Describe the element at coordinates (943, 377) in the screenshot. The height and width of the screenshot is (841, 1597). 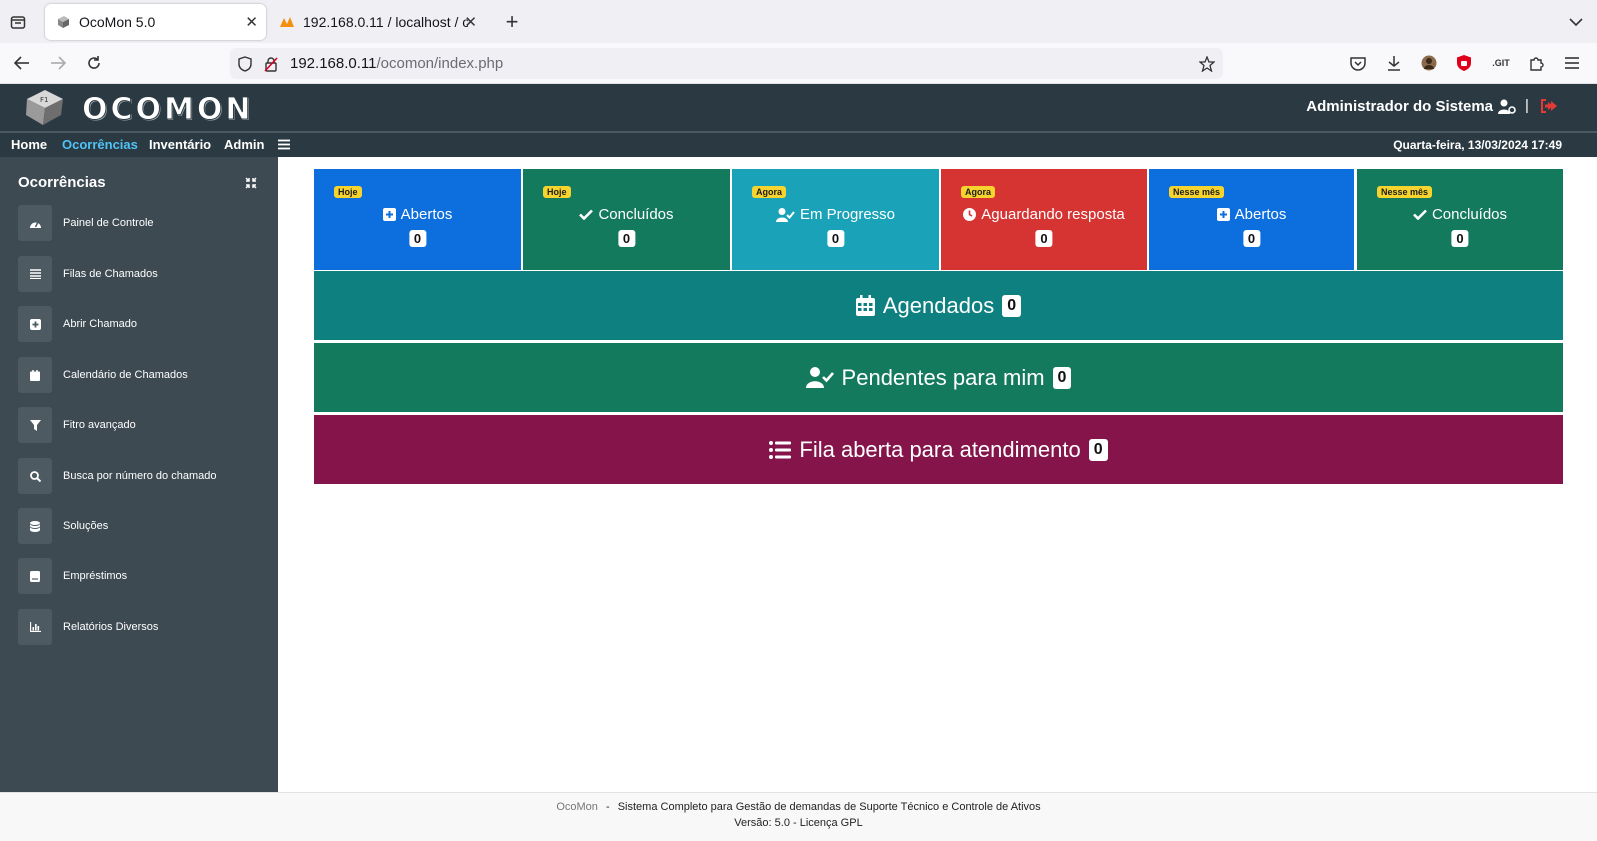
I see `bar-label: Pendentes para mim` at that location.